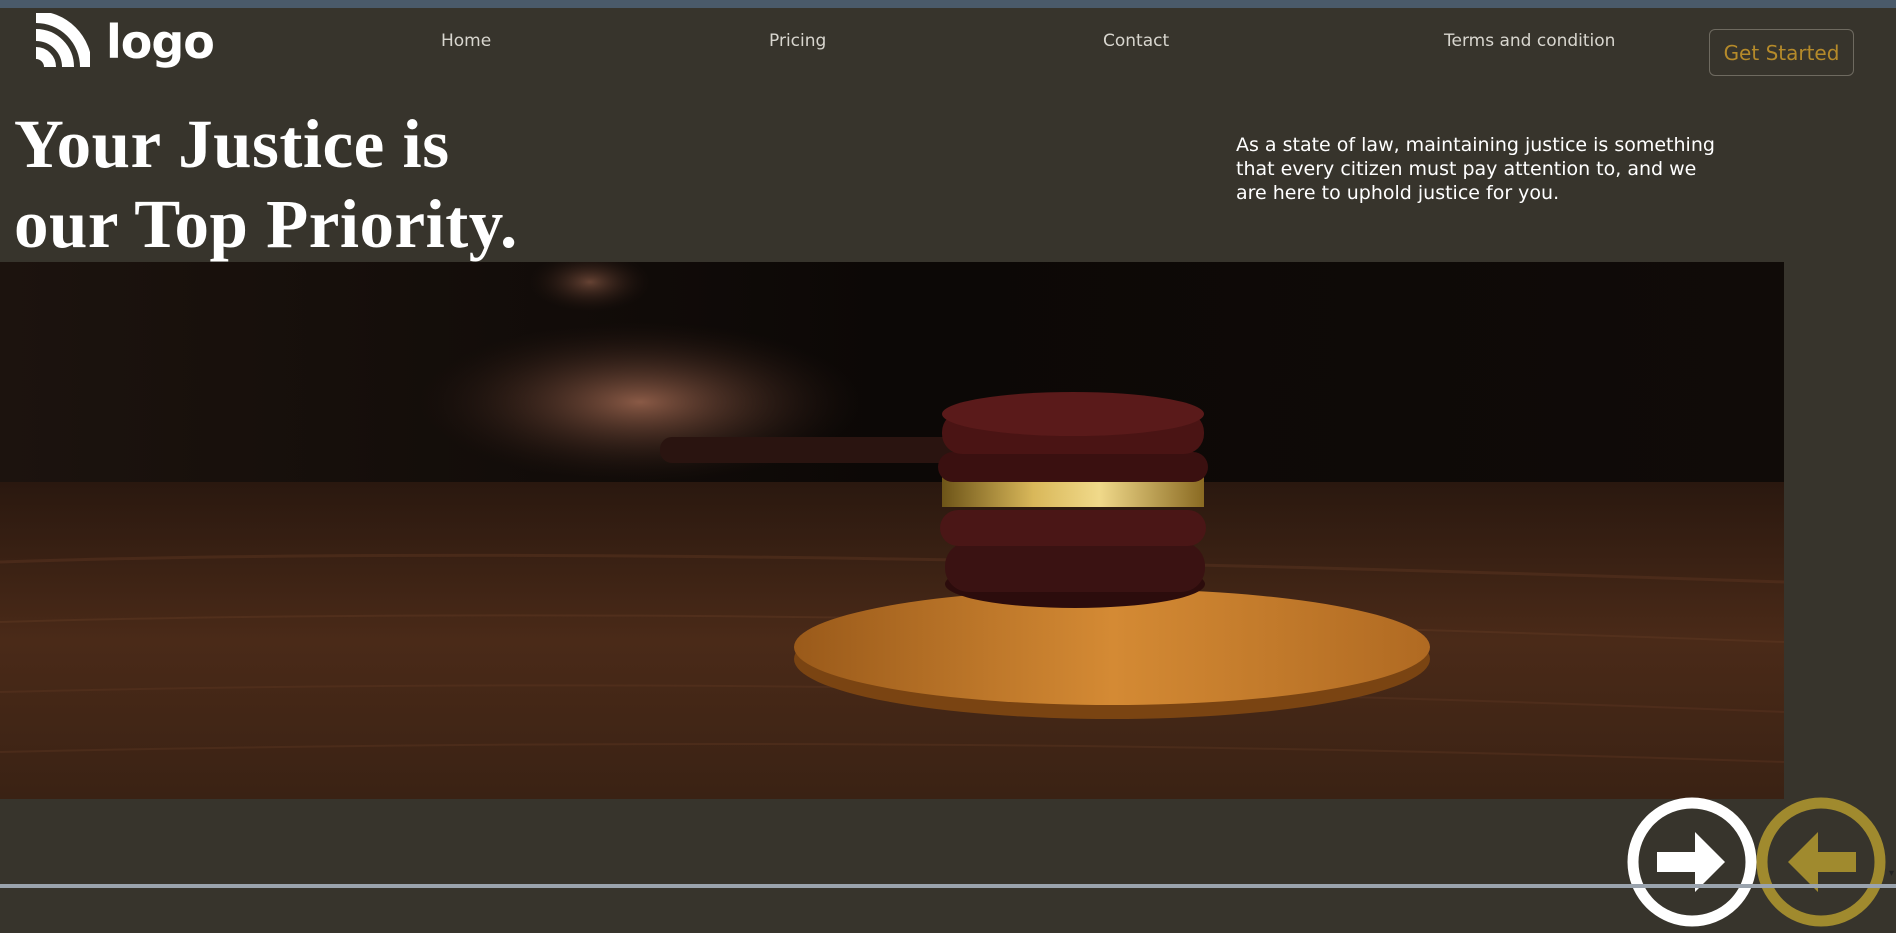 The height and width of the screenshot is (933, 1896). I want to click on nav-home-link: Home, so click(466, 41).